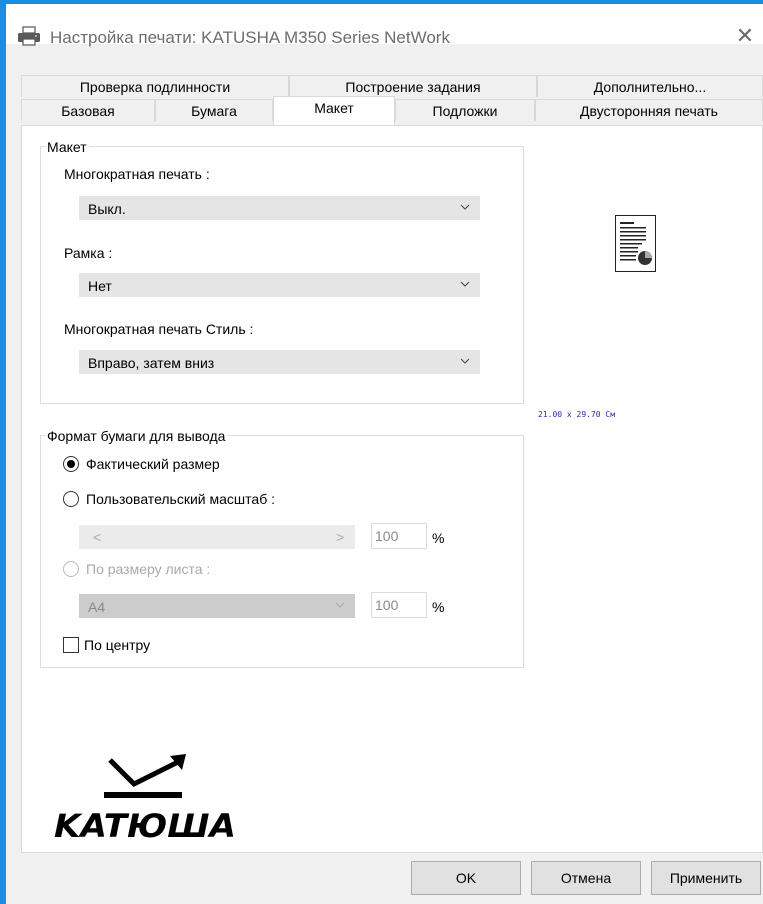 The height and width of the screenshot is (904, 763). I want to click on close-icon: ✕, so click(745, 35).